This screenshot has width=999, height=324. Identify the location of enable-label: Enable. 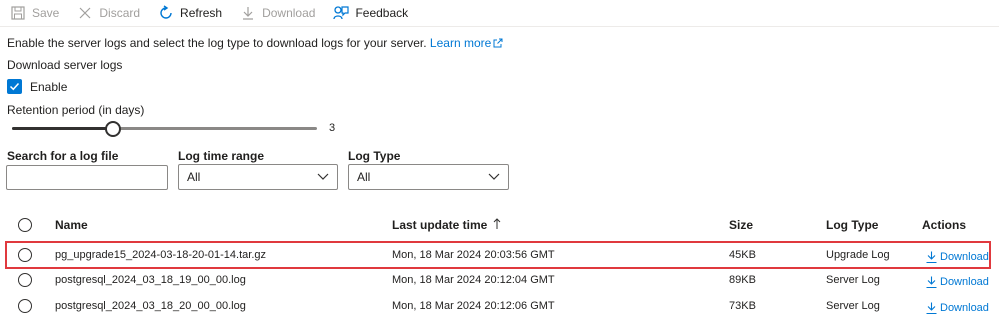
(49, 86).